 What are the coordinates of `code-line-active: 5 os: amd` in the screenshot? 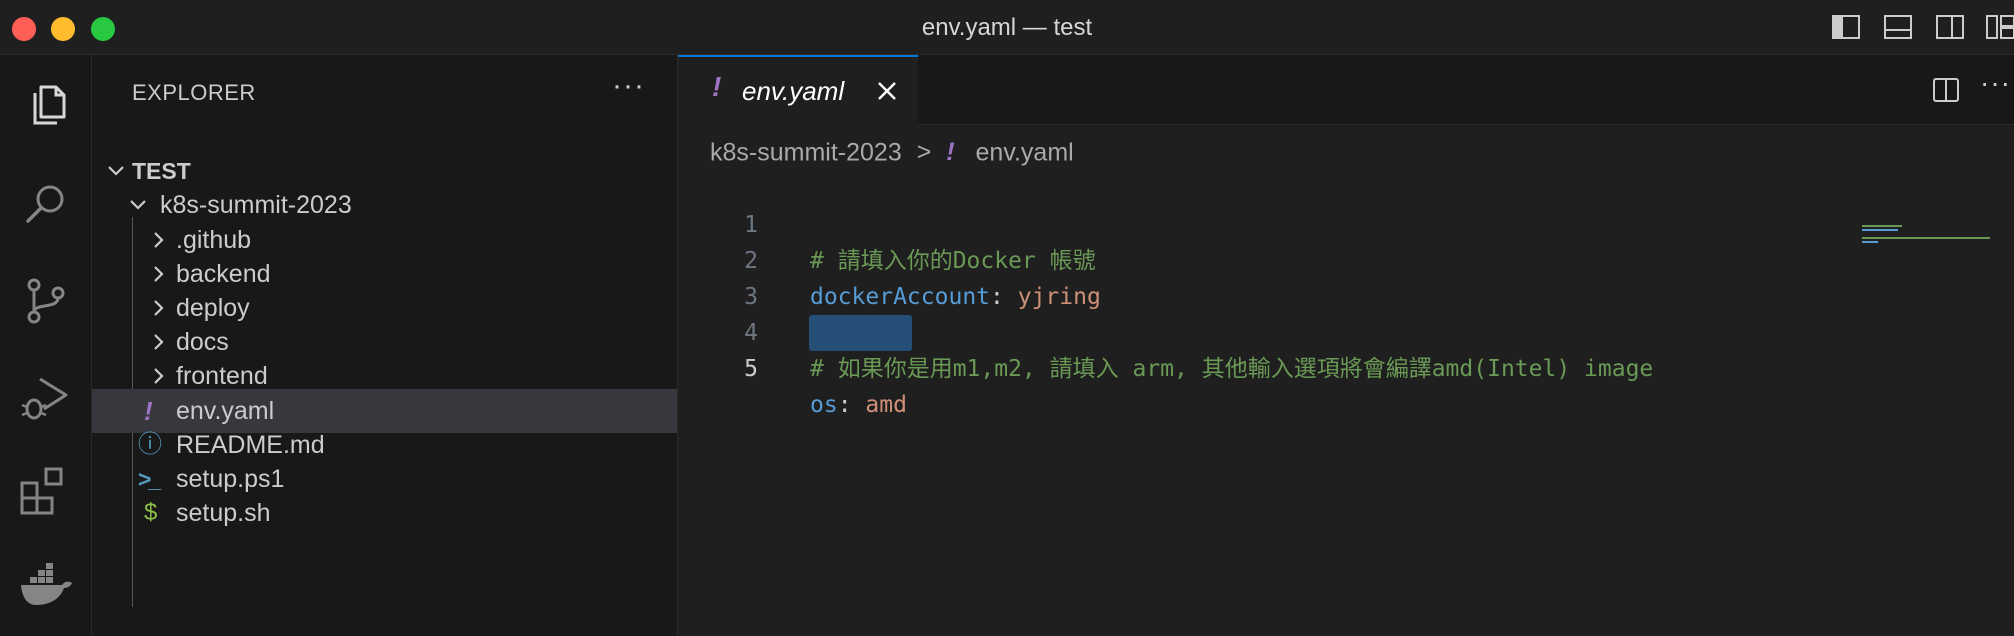 It's located at (792, 366).